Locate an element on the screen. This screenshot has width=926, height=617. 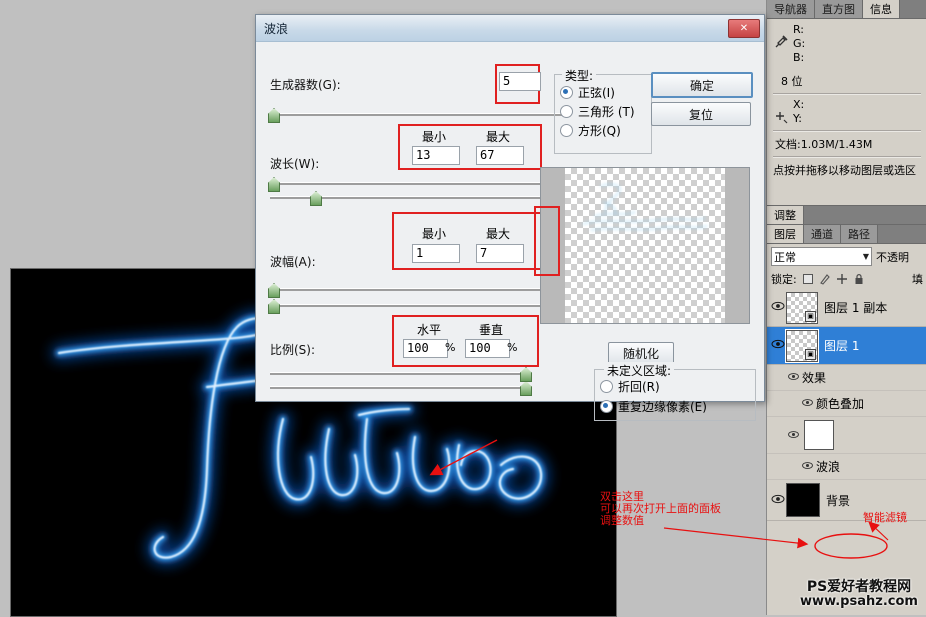
tab-info: 信息 is located at coordinates (881, 9).